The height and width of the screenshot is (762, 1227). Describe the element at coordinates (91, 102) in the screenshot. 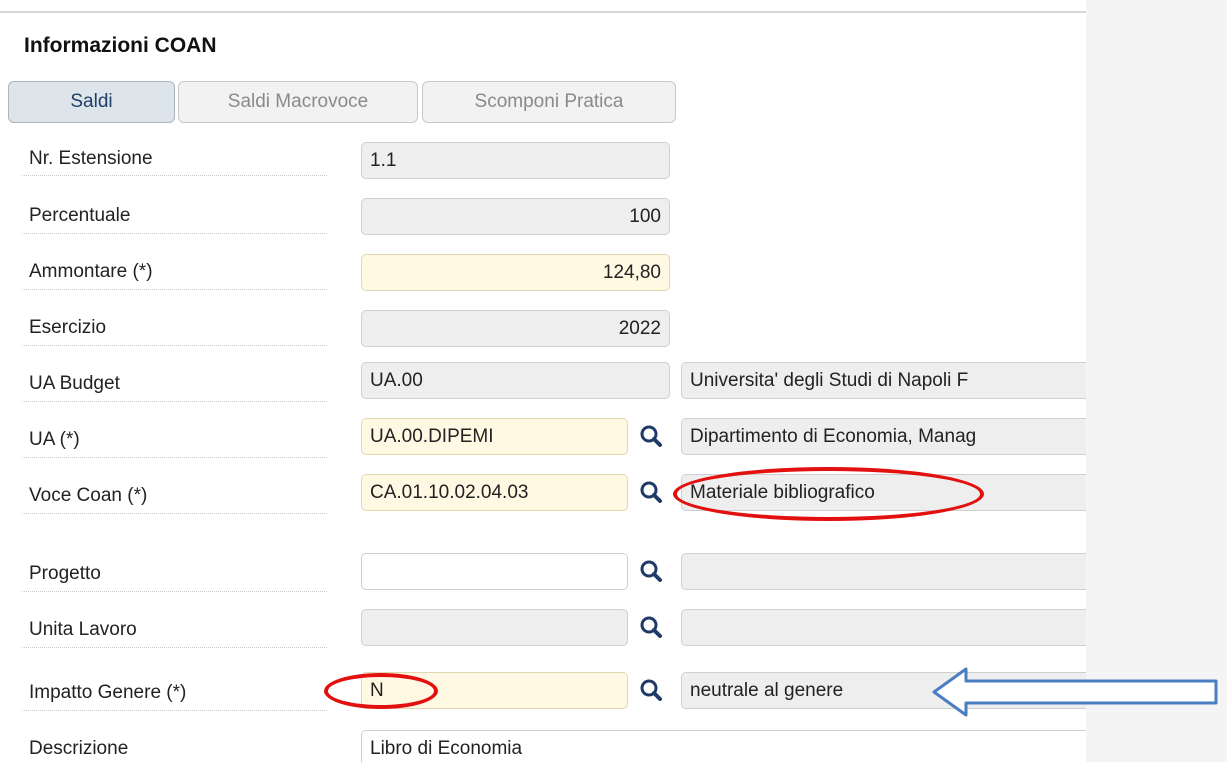

I see `tab-saldi: Saldi` at that location.